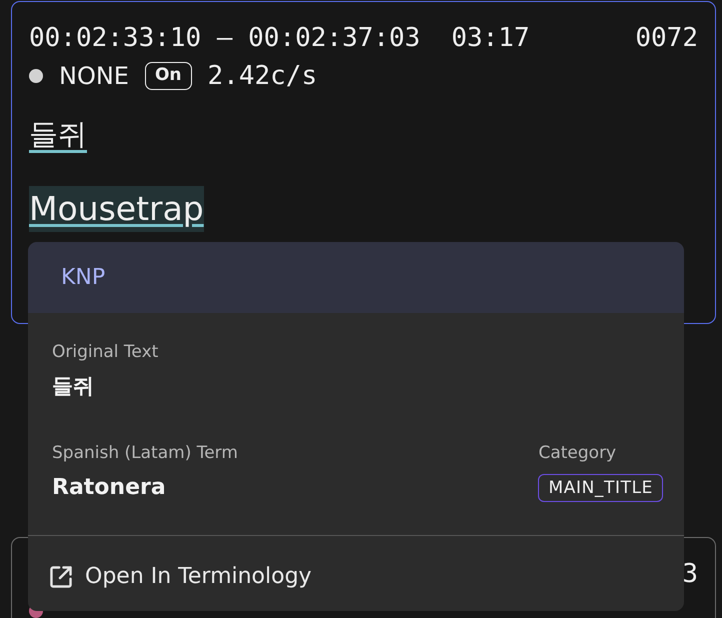 Image resolution: width=722 pixels, height=618 pixels. What do you see at coordinates (61, 577) in the screenshot?
I see `external-link-icon` at bounding box center [61, 577].